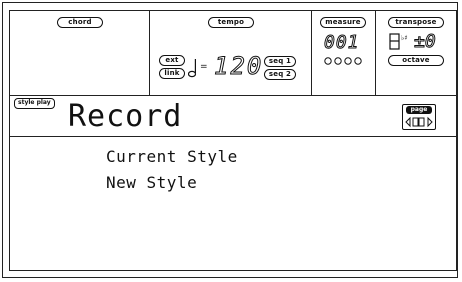 Image resolution: width=462 pixels, height=282 pixels. What do you see at coordinates (398, 41) in the screenshot?
I see `transpose-sharp-flat-icon: ♭♯` at bounding box center [398, 41].